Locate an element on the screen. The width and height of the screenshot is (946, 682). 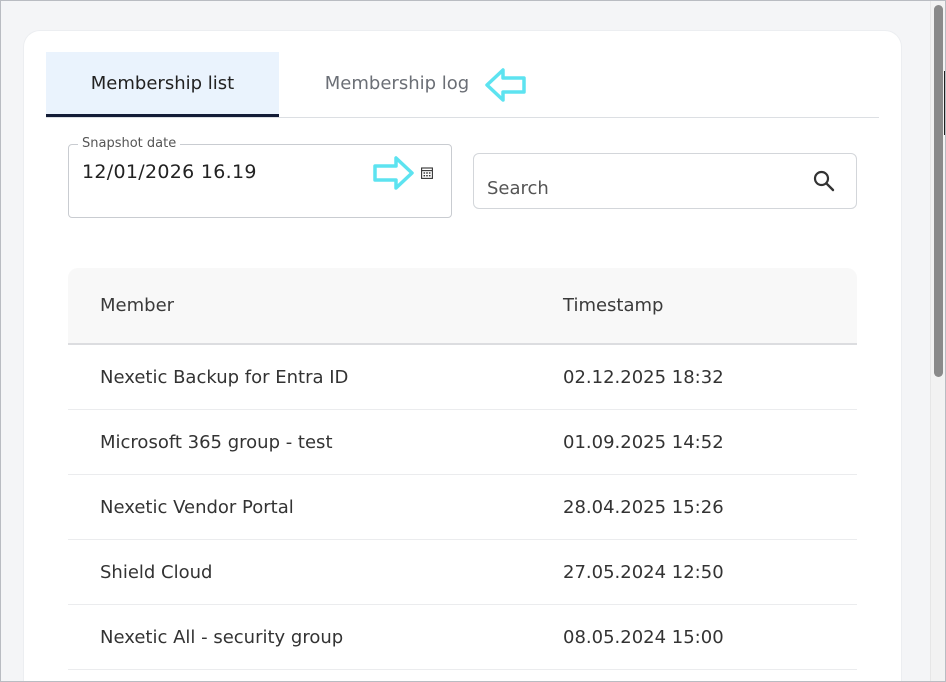
calendar-icon is located at coordinates (427, 173).